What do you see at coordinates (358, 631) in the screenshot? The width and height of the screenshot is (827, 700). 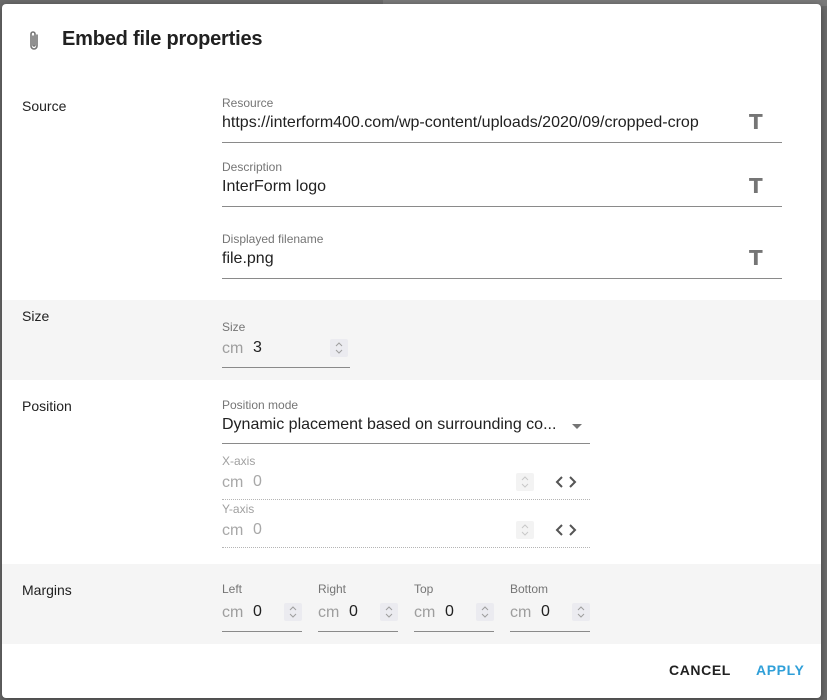 I see `margin-right-underline` at bounding box center [358, 631].